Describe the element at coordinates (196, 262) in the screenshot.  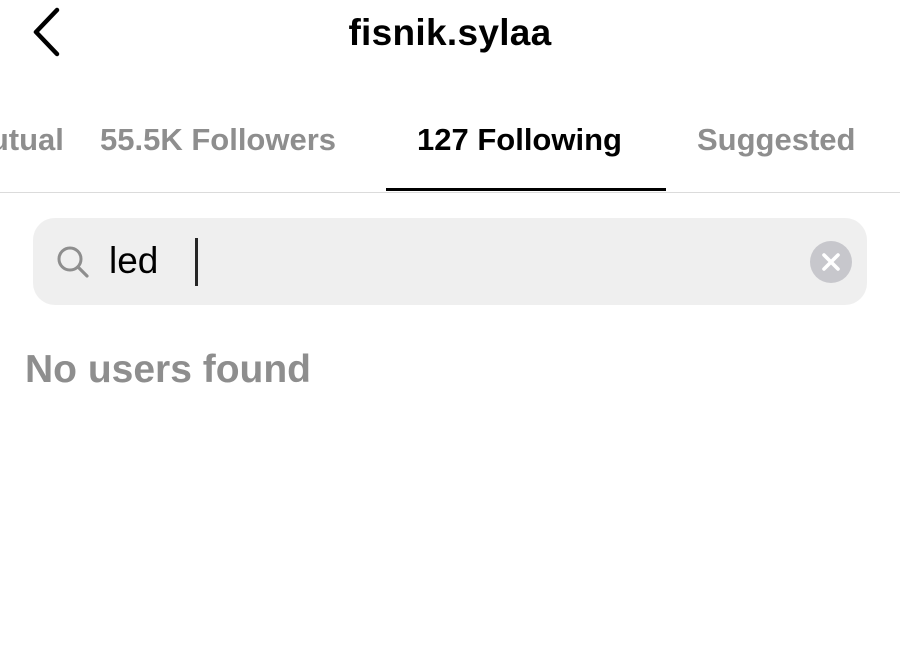
I see `text-cursor` at that location.